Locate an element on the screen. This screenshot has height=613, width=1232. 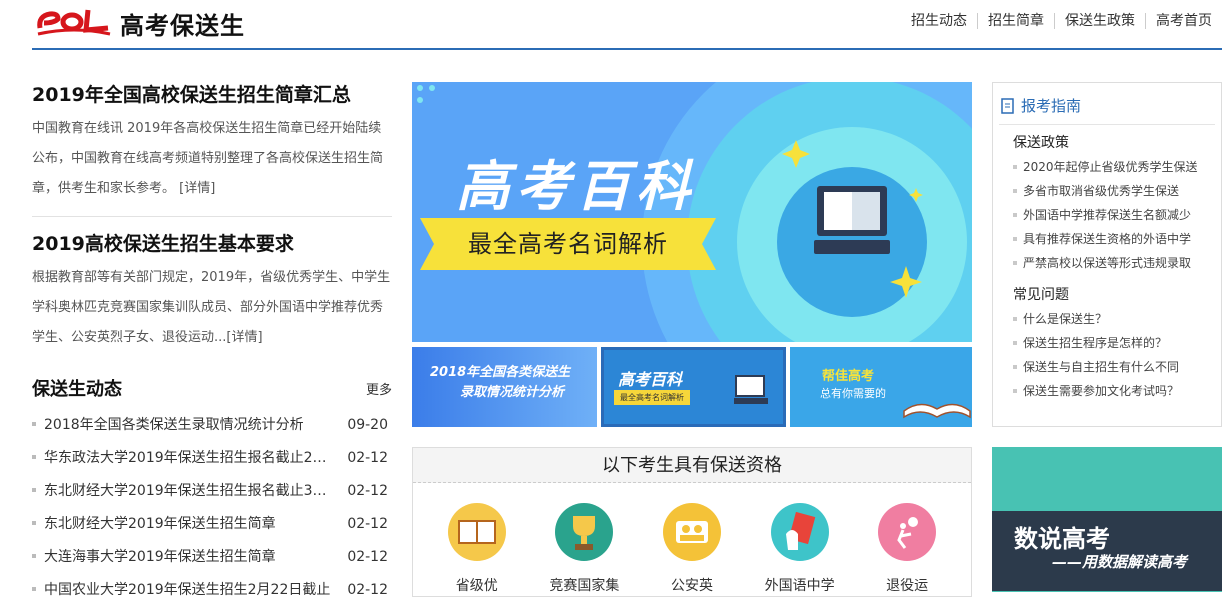
list-item: 东北财经大学2019年保送生招生报名截止3月... 02-12 is located at coordinates (212, 497).